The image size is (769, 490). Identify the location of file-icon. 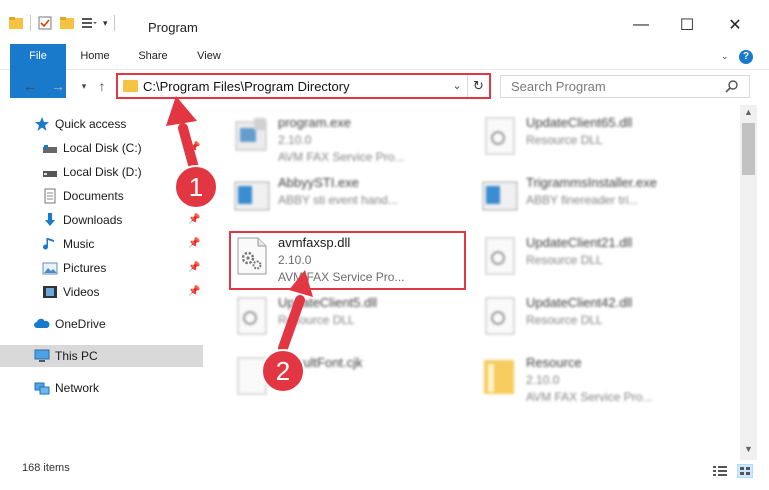
(252, 376).